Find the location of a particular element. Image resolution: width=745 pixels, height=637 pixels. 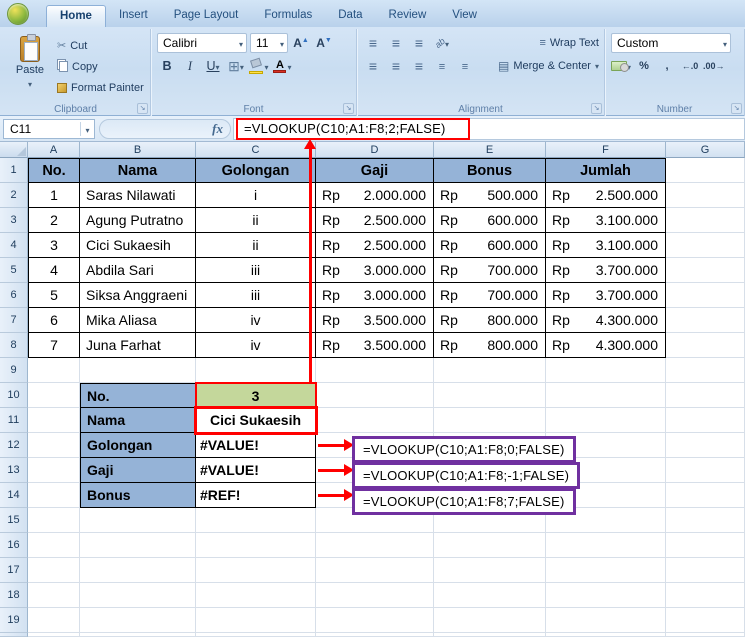

row-header-1: 1 is located at coordinates (14, 170).